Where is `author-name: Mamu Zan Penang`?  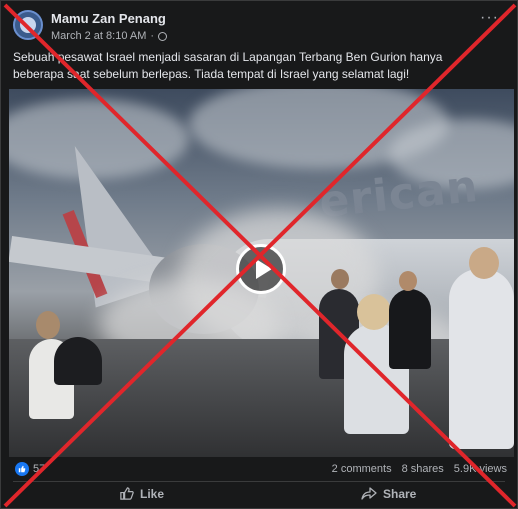
author-name: Mamu Zan Penang is located at coordinates (108, 18).